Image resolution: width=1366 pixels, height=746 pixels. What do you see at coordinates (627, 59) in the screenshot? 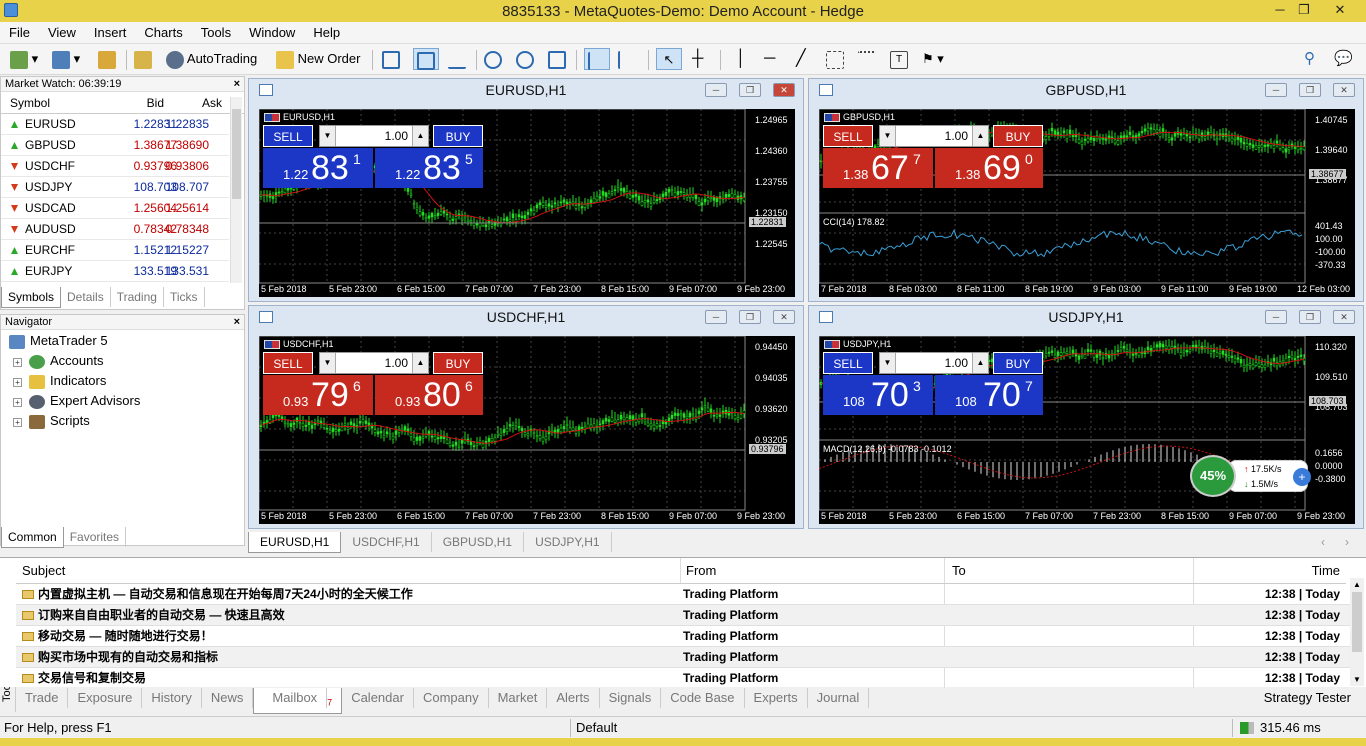
I see `chart-shift-button` at bounding box center [627, 59].